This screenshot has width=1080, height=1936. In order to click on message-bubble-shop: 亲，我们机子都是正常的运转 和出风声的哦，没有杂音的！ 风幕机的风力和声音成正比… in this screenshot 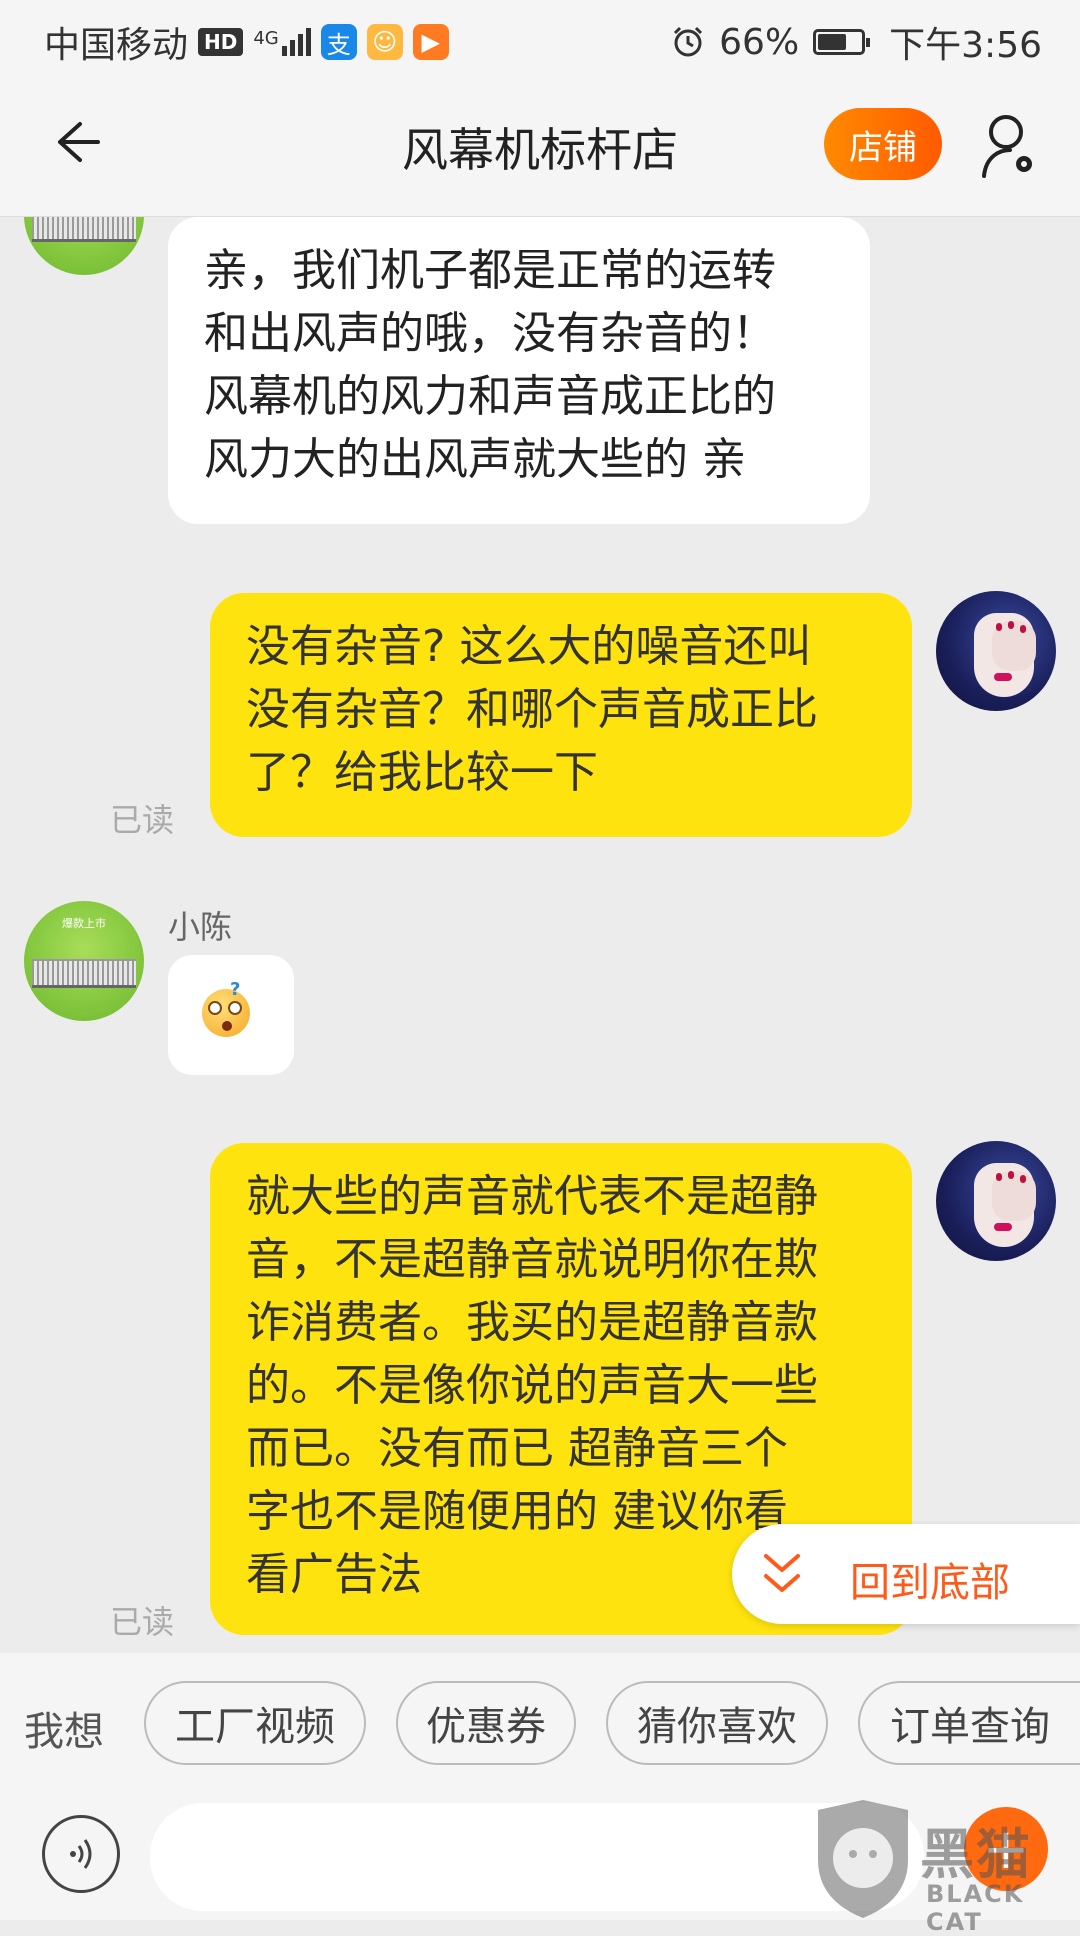, I will do `click(519, 370)`.